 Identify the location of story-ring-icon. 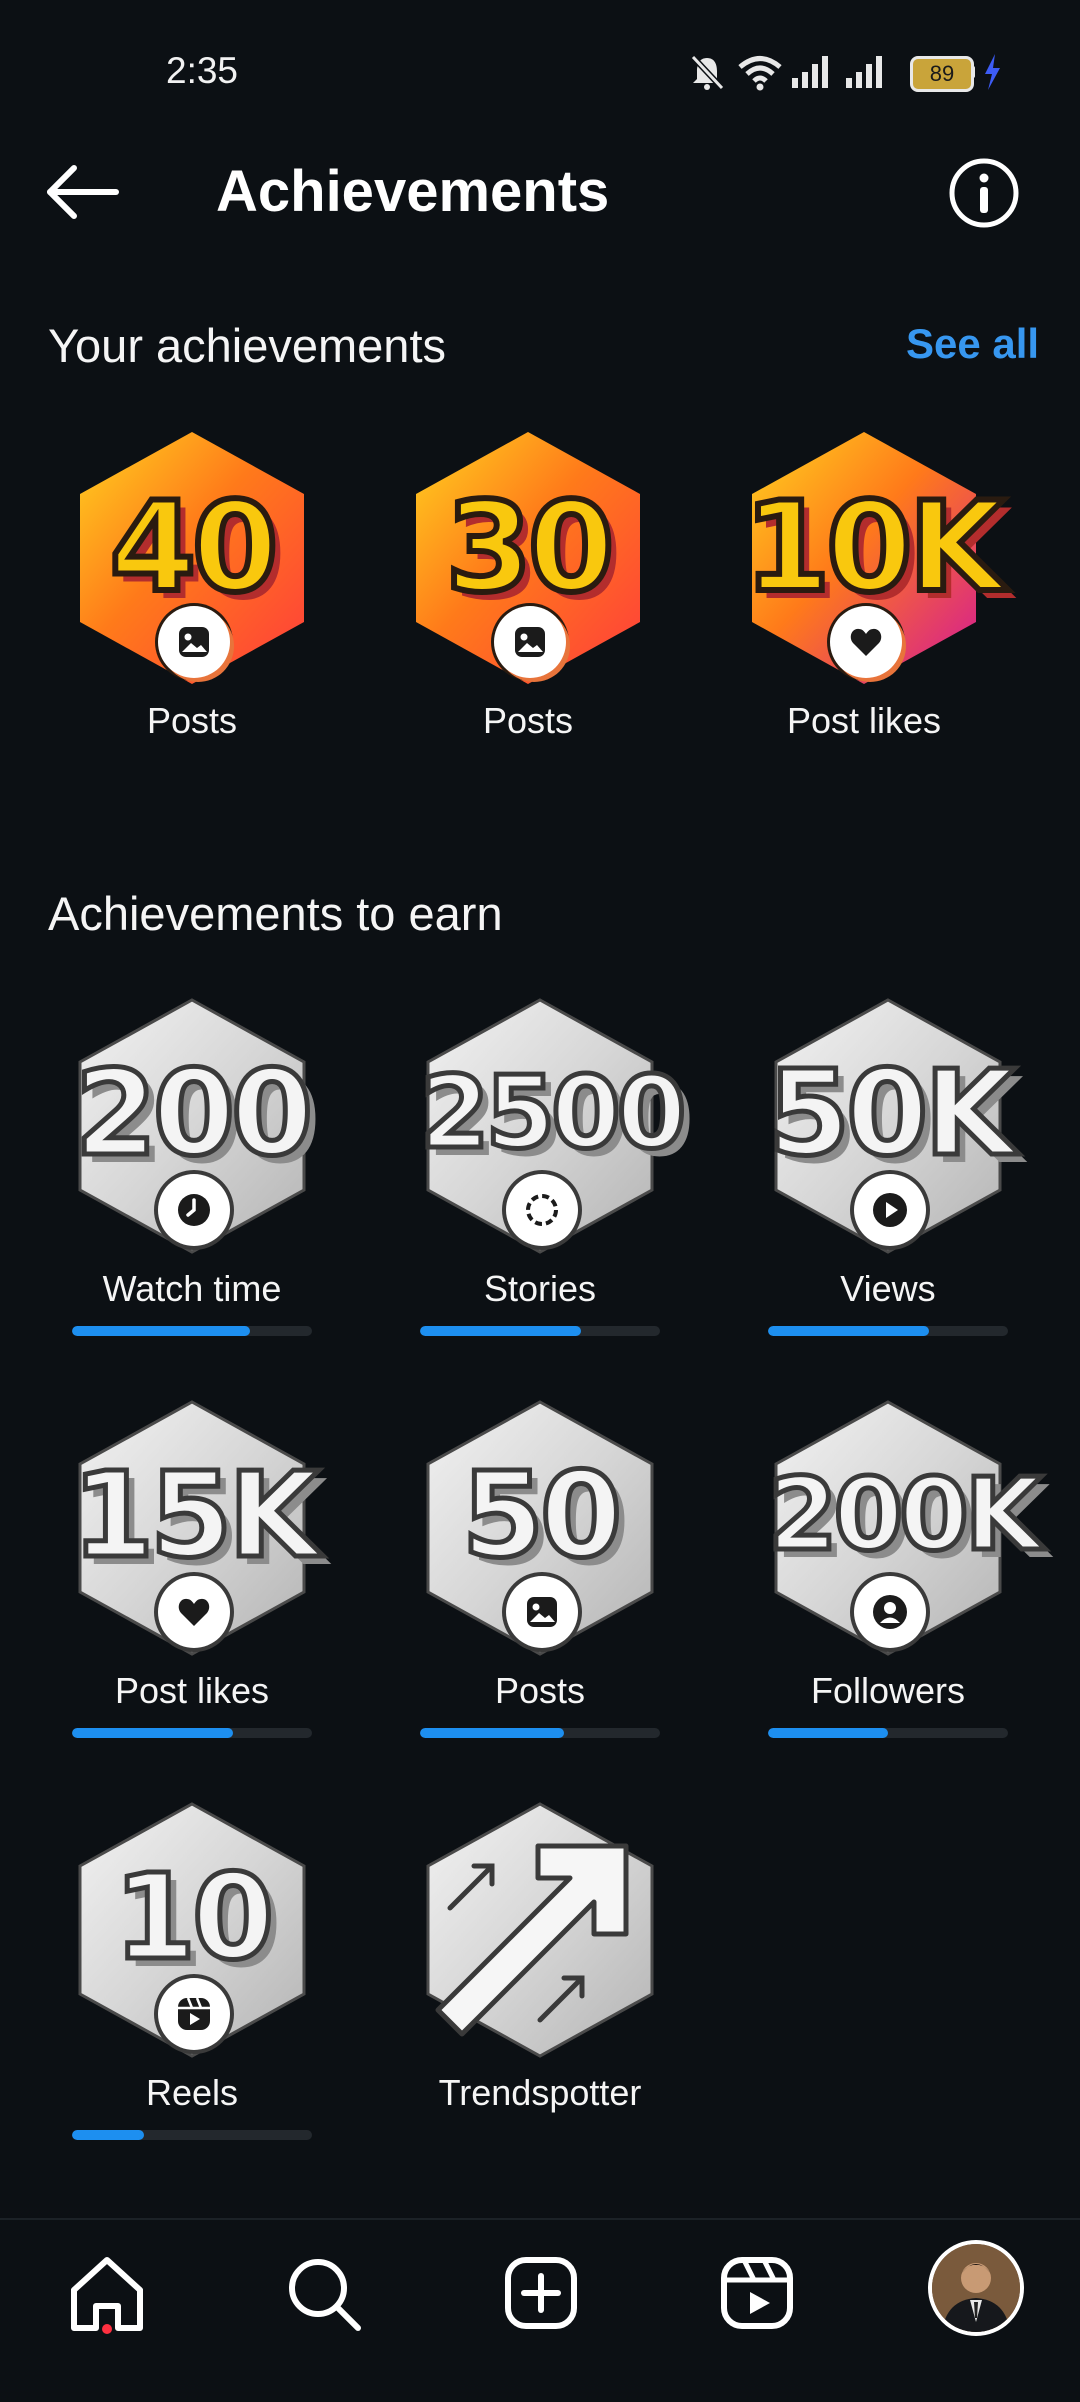
(542, 1210).